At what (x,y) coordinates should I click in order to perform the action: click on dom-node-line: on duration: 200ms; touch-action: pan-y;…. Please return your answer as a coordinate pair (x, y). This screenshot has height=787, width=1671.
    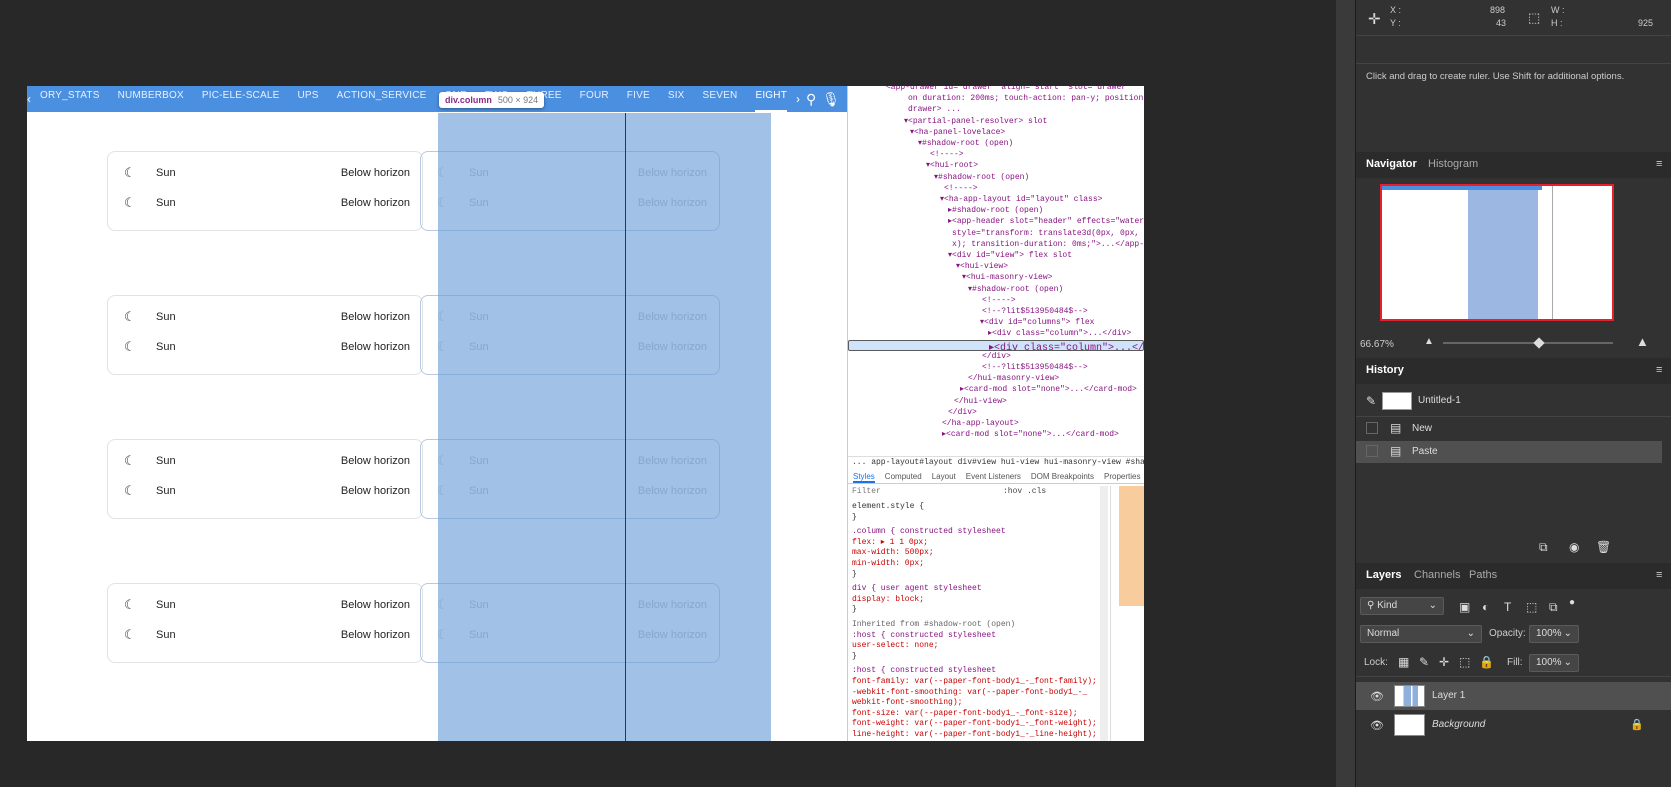
    Looking at the image, I should click on (1026, 98).